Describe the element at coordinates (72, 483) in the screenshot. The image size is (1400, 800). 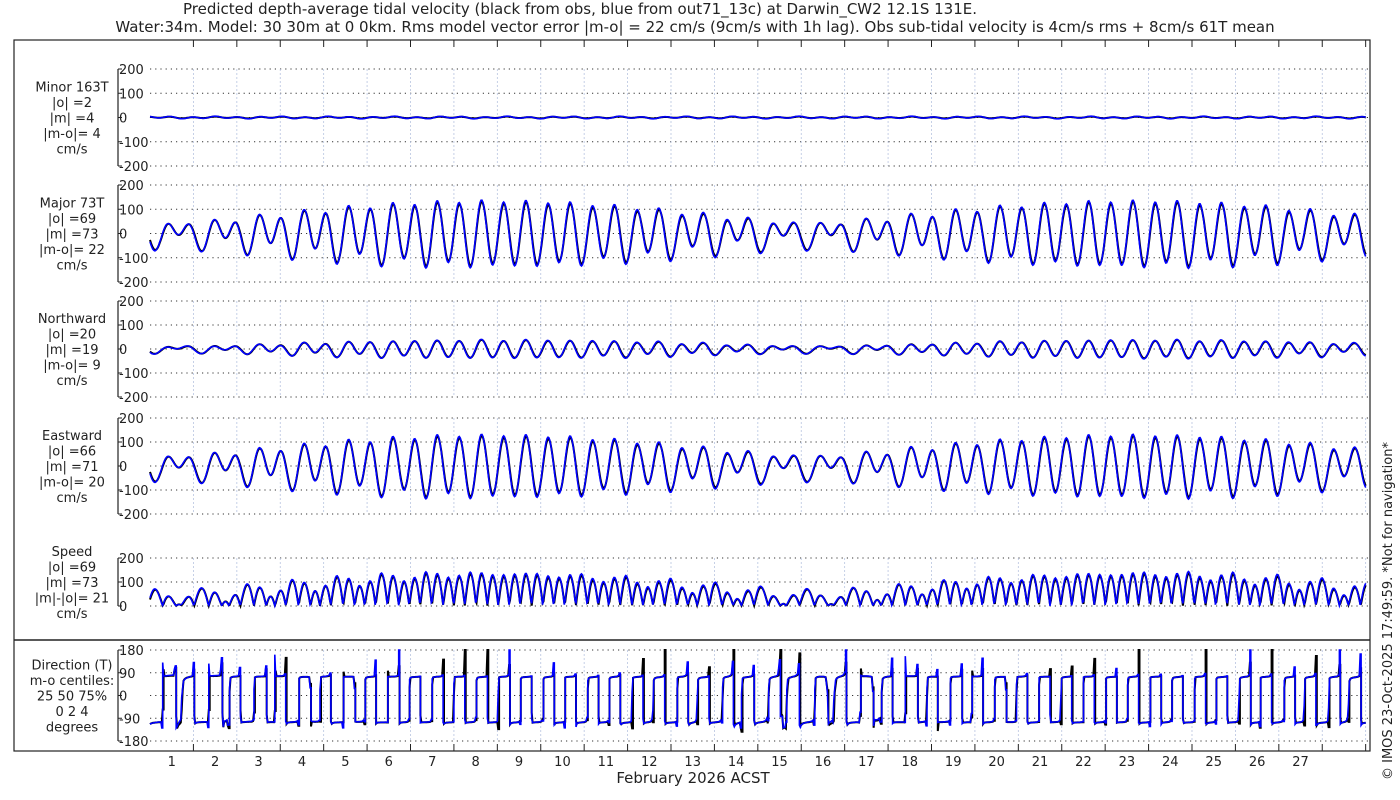
I see `panel-label-line: |m-o|= 20` at that location.